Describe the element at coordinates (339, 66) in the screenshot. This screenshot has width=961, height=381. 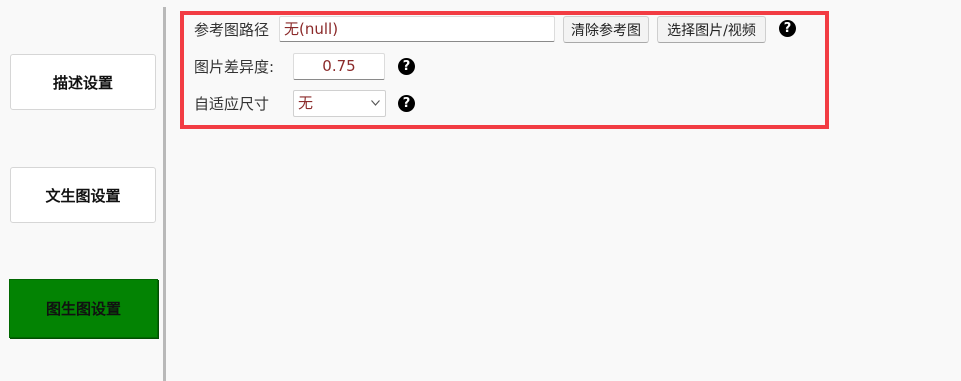
I see `image-difference-input: 0.75` at that location.